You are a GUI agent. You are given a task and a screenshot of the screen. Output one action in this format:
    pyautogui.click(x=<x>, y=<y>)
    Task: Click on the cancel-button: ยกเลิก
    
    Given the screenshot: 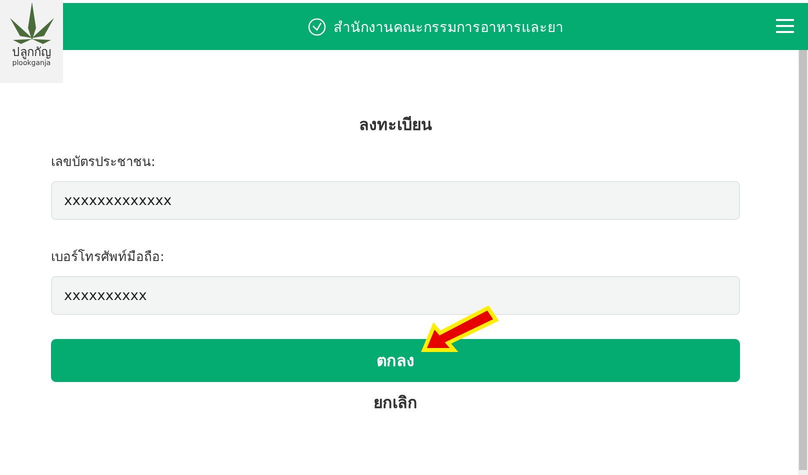 What is the action you would take?
    pyautogui.click(x=396, y=402)
    